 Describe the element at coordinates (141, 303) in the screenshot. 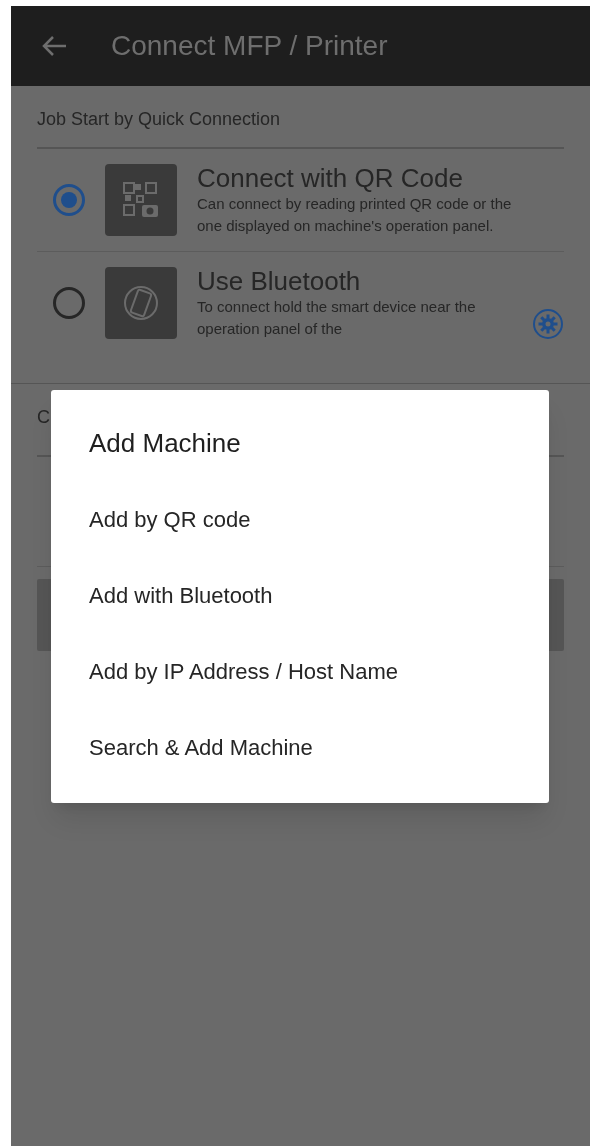

I see `phone-waves-icon` at that location.